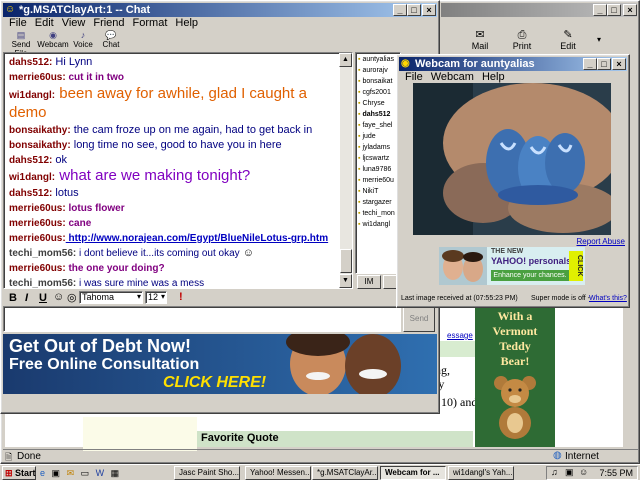  Describe the element at coordinates (150, 23) in the screenshot. I see `menu-format: Format` at that location.